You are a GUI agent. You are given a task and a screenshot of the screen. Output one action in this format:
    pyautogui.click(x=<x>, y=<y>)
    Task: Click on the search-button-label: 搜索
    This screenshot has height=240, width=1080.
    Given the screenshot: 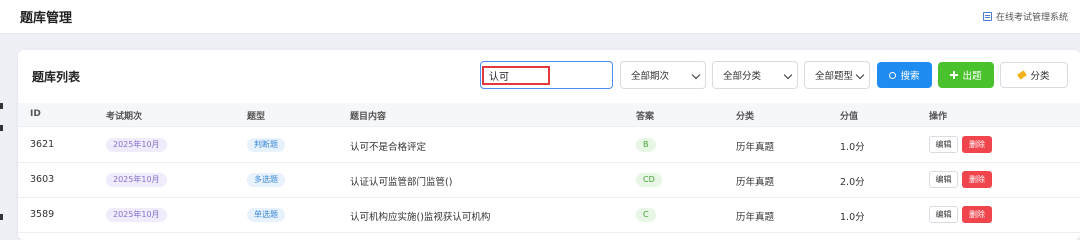 What is the action you would take?
    pyautogui.click(x=910, y=76)
    